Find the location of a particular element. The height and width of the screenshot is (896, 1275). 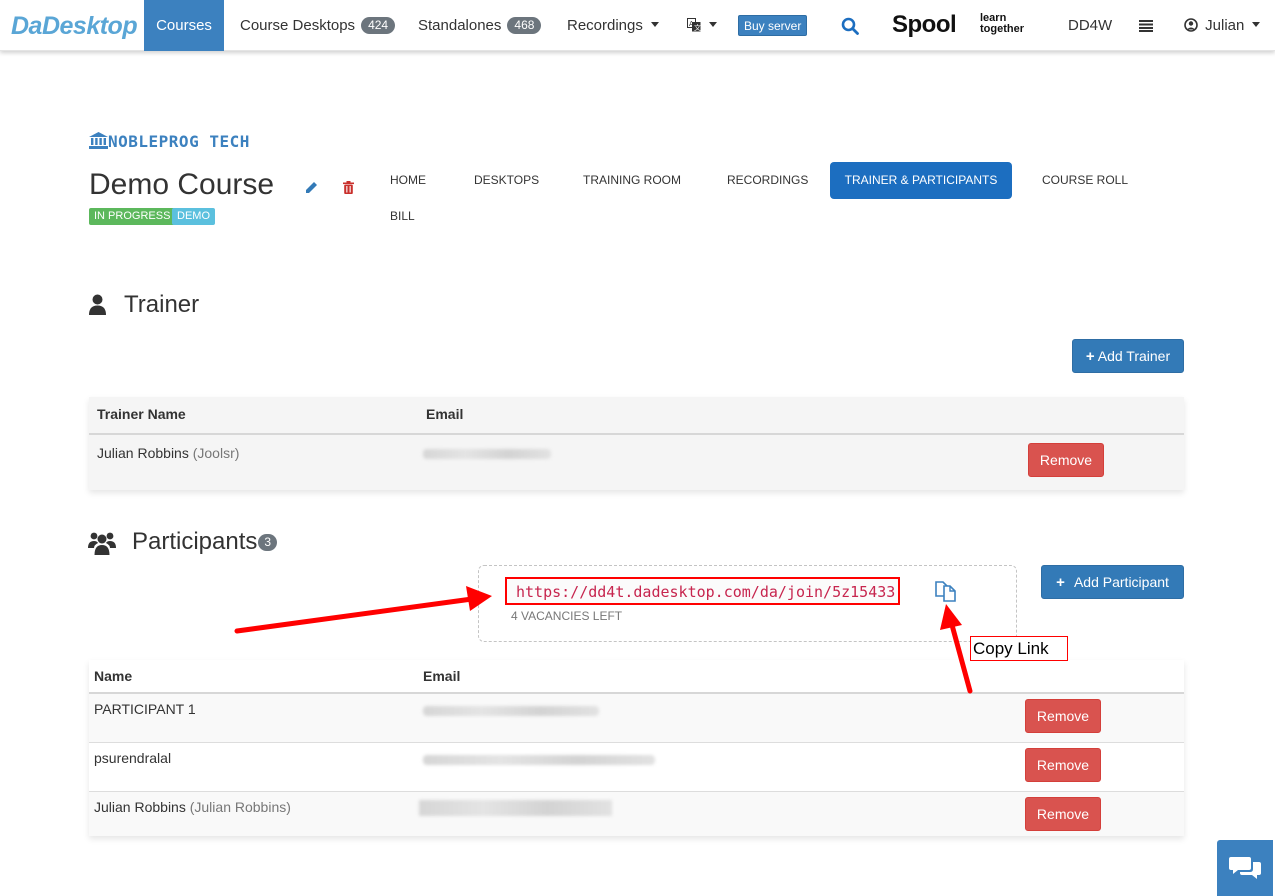

annotation-arrowhead-url is located at coordinates (479, 598).